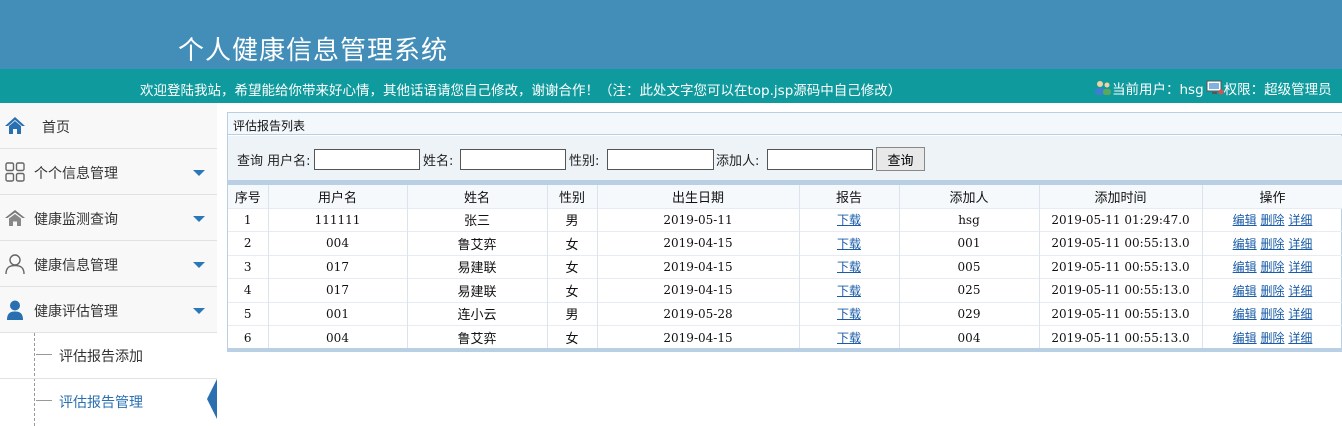 This screenshot has height=426, width=1342. I want to click on column-header: 出生日期, so click(698, 196).